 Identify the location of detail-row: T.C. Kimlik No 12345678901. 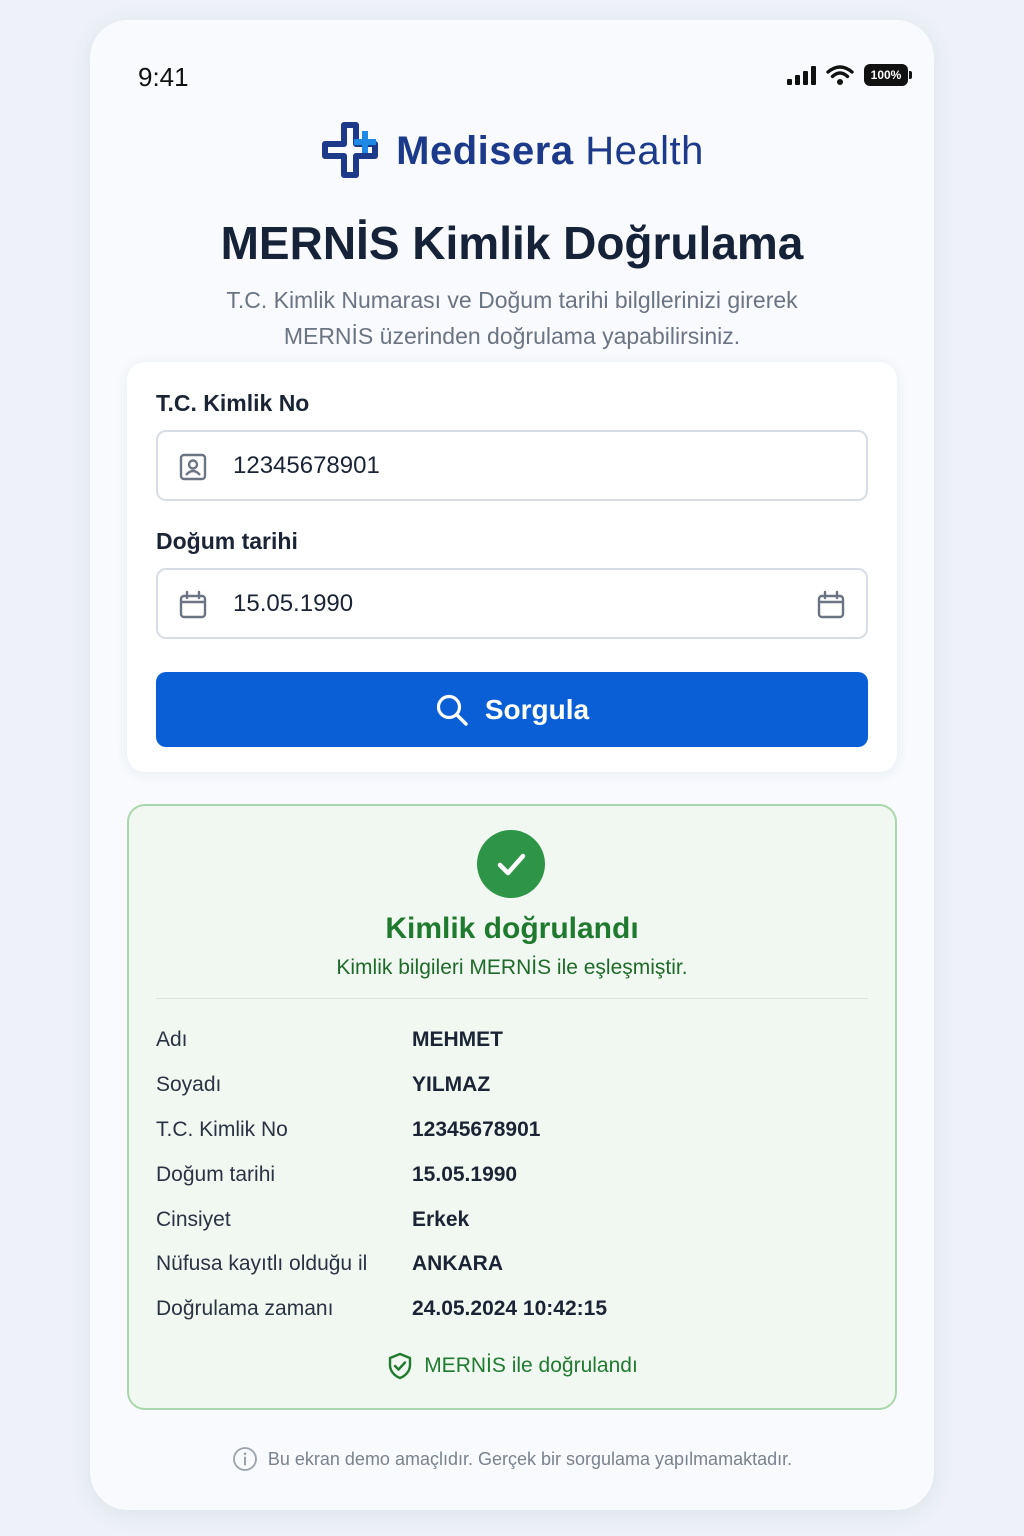
(514, 1130).